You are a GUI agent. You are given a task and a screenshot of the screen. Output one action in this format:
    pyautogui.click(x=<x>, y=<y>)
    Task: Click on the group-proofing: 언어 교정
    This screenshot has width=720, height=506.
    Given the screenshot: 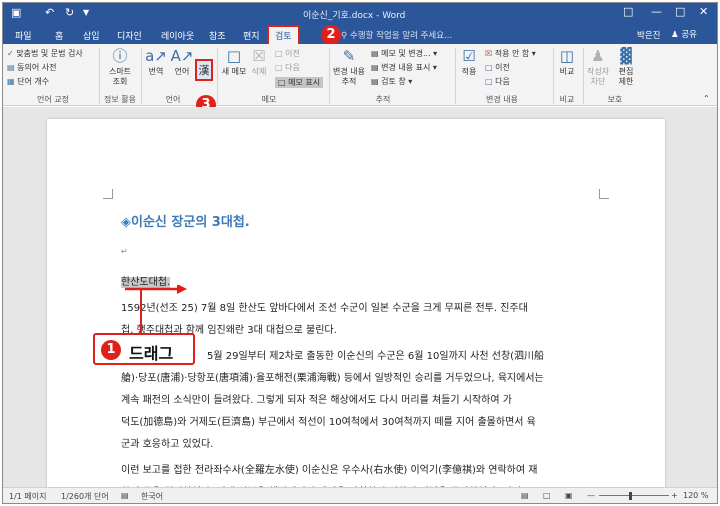 What is the action you would take?
    pyautogui.click(x=53, y=99)
    